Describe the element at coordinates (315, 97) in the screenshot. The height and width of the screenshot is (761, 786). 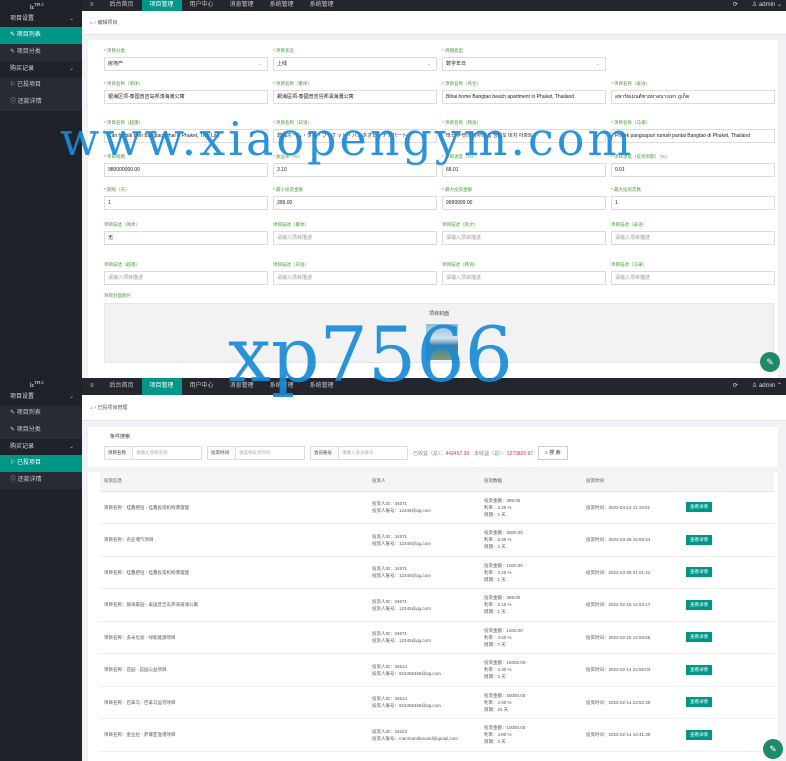
I see `field-value: 銀海區項-泰國普吉島邦濤海灘公寓` at that location.